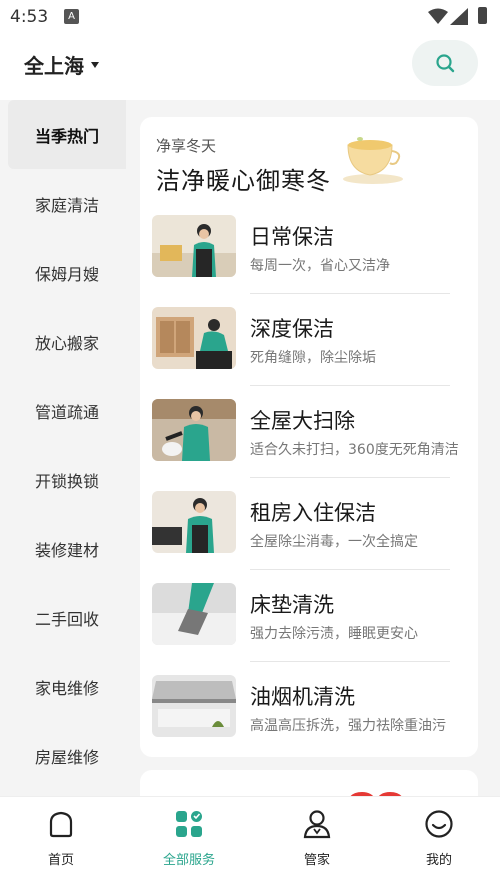 The width and height of the screenshot is (500, 888). I want to click on city-selector: 全上海, so click(61, 64).